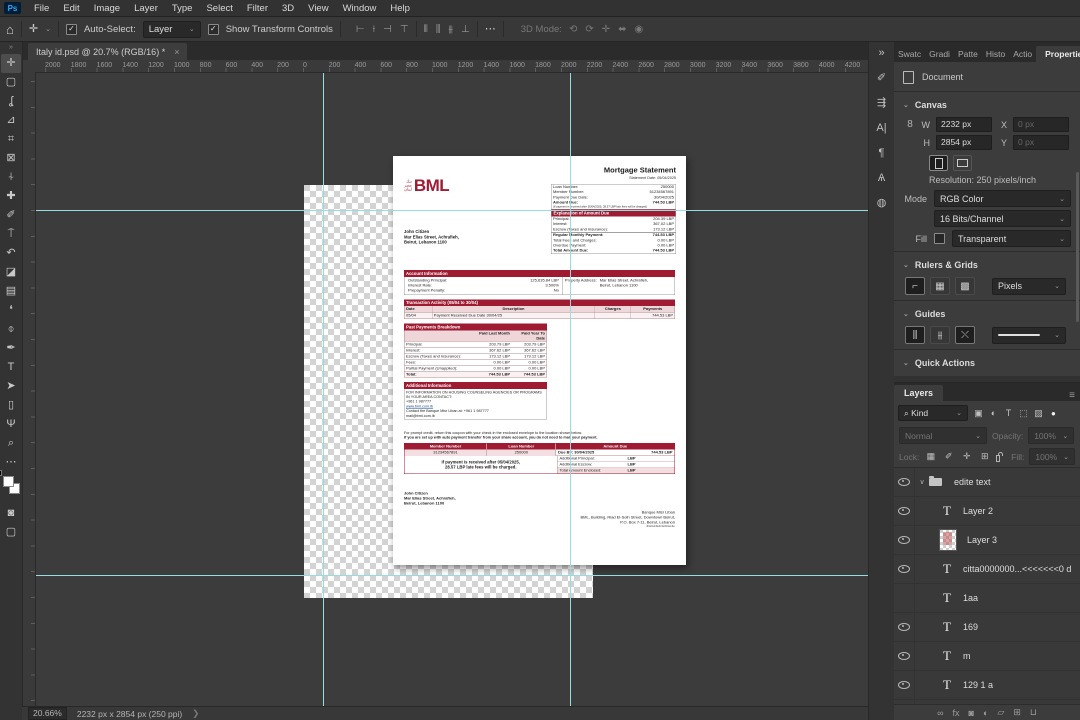 Image resolution: width=1080 pixels, height=720 pixels. What do you see at coordinates (985, 713) in the screenshot?
I see `layers-footer-icon: ◐` at bounding box center [985, 713].